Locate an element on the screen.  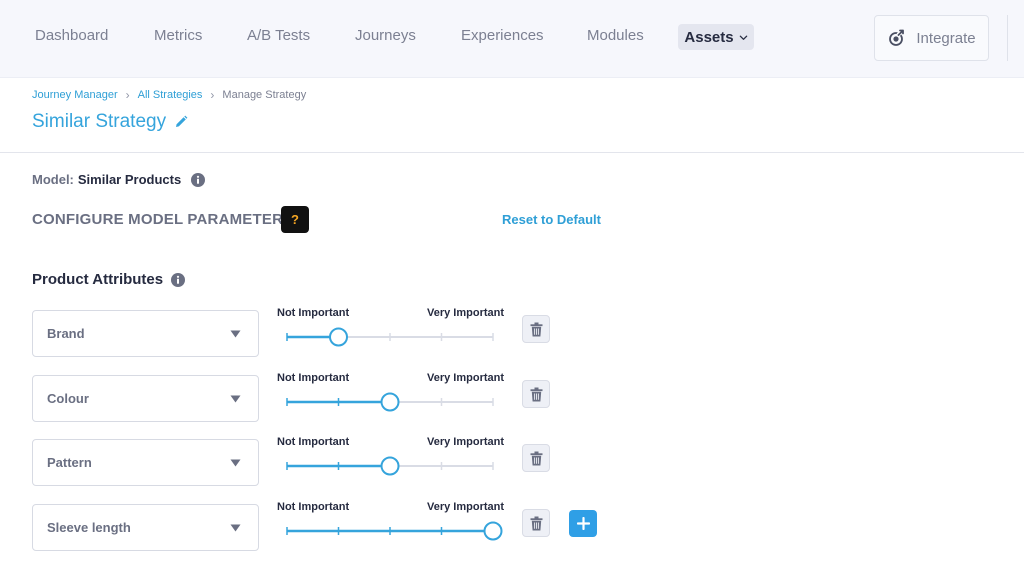
attribute-select-label: Colour is located at coordinates (68, 398).